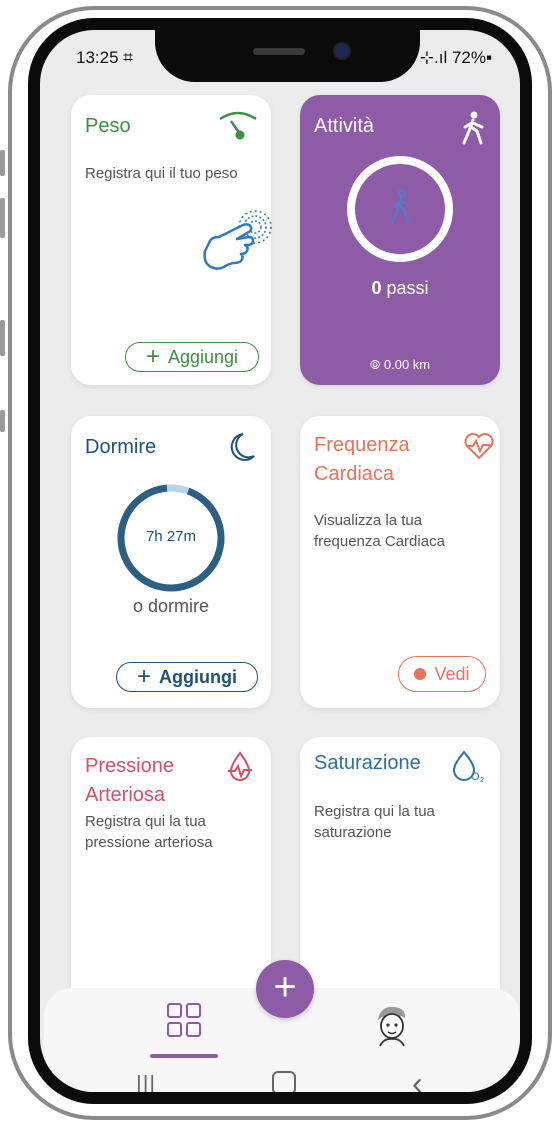 This screenshot has height=1126, width=560. Describe the element at coordinates (184, 1020) in the screenshot. I see `grid-icon` at that location.